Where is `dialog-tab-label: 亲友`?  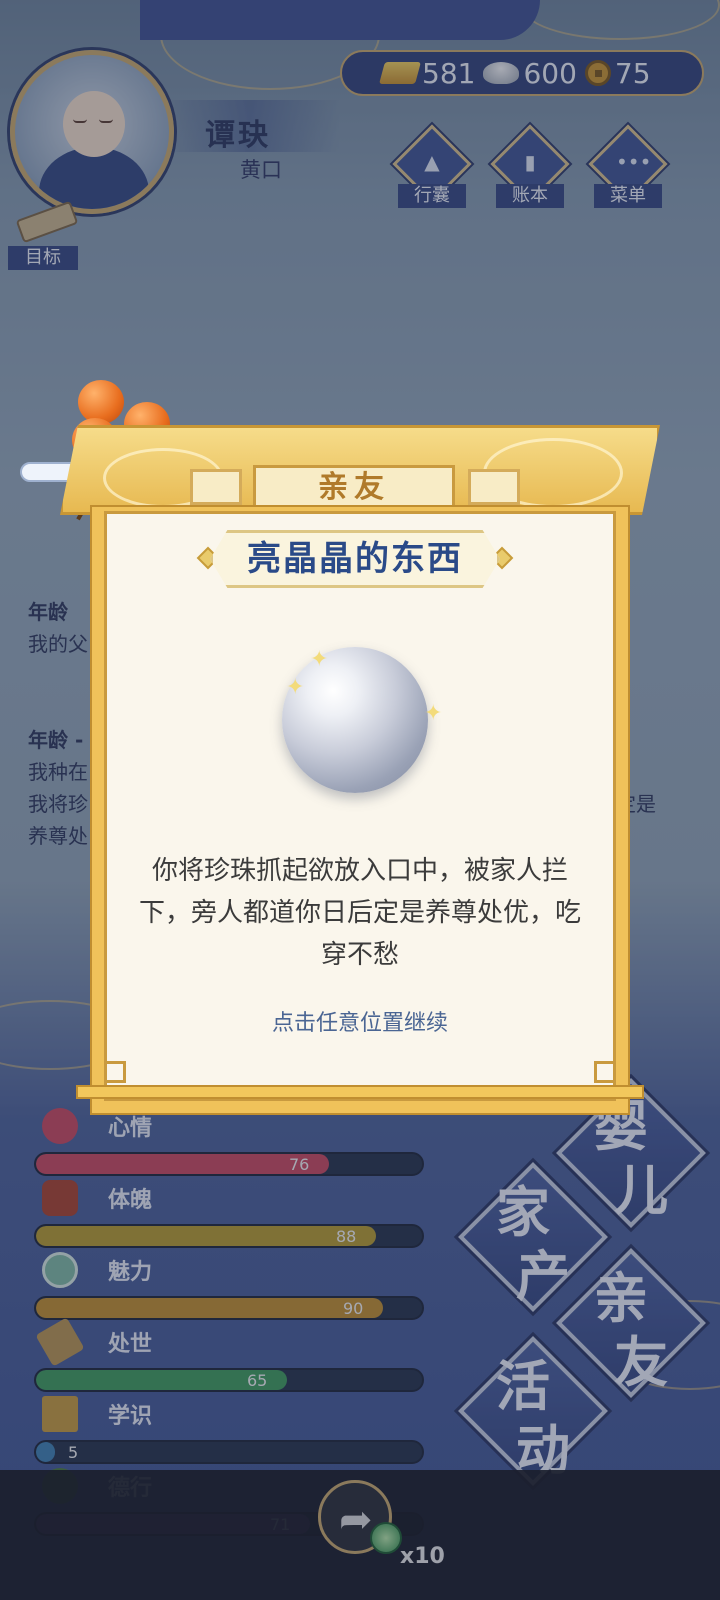 dialog-tab-label: 亲友 is located at coordinates (354, 487).